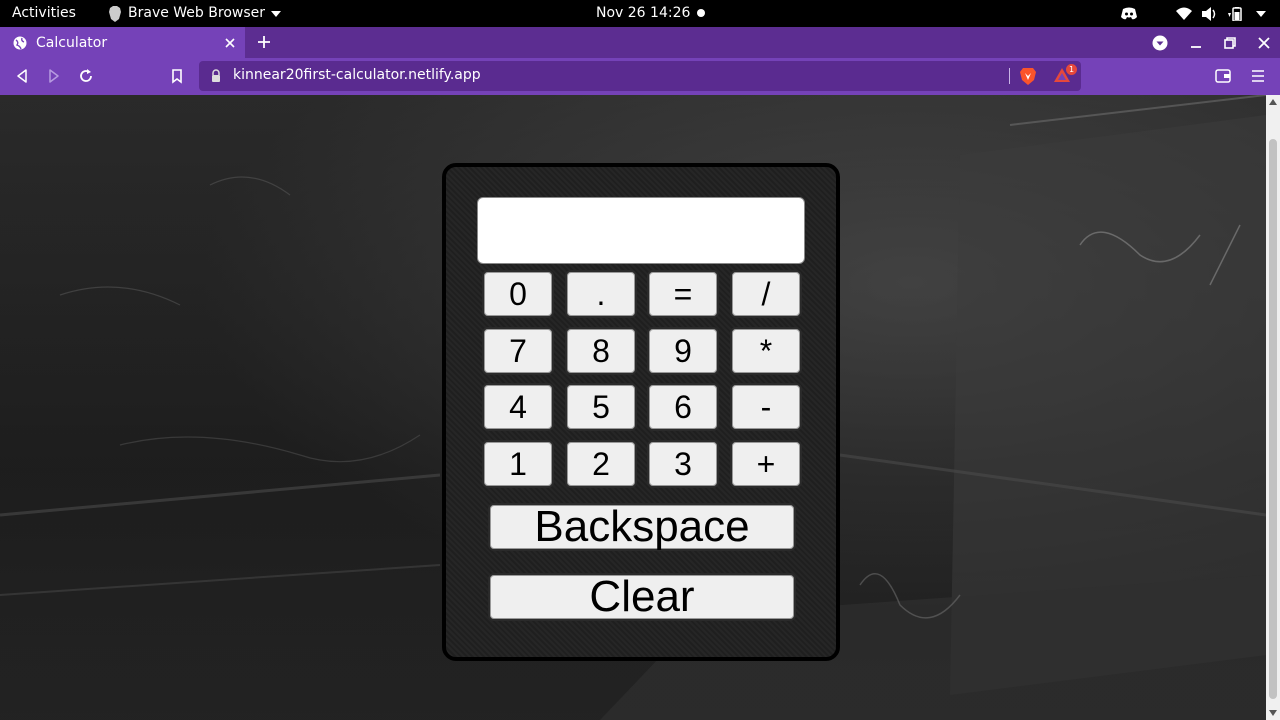  What do you see at coordinates (122, 42) in the screenshot?
I see `tab-calculator: Calculator` at bounding box center [122, 42].